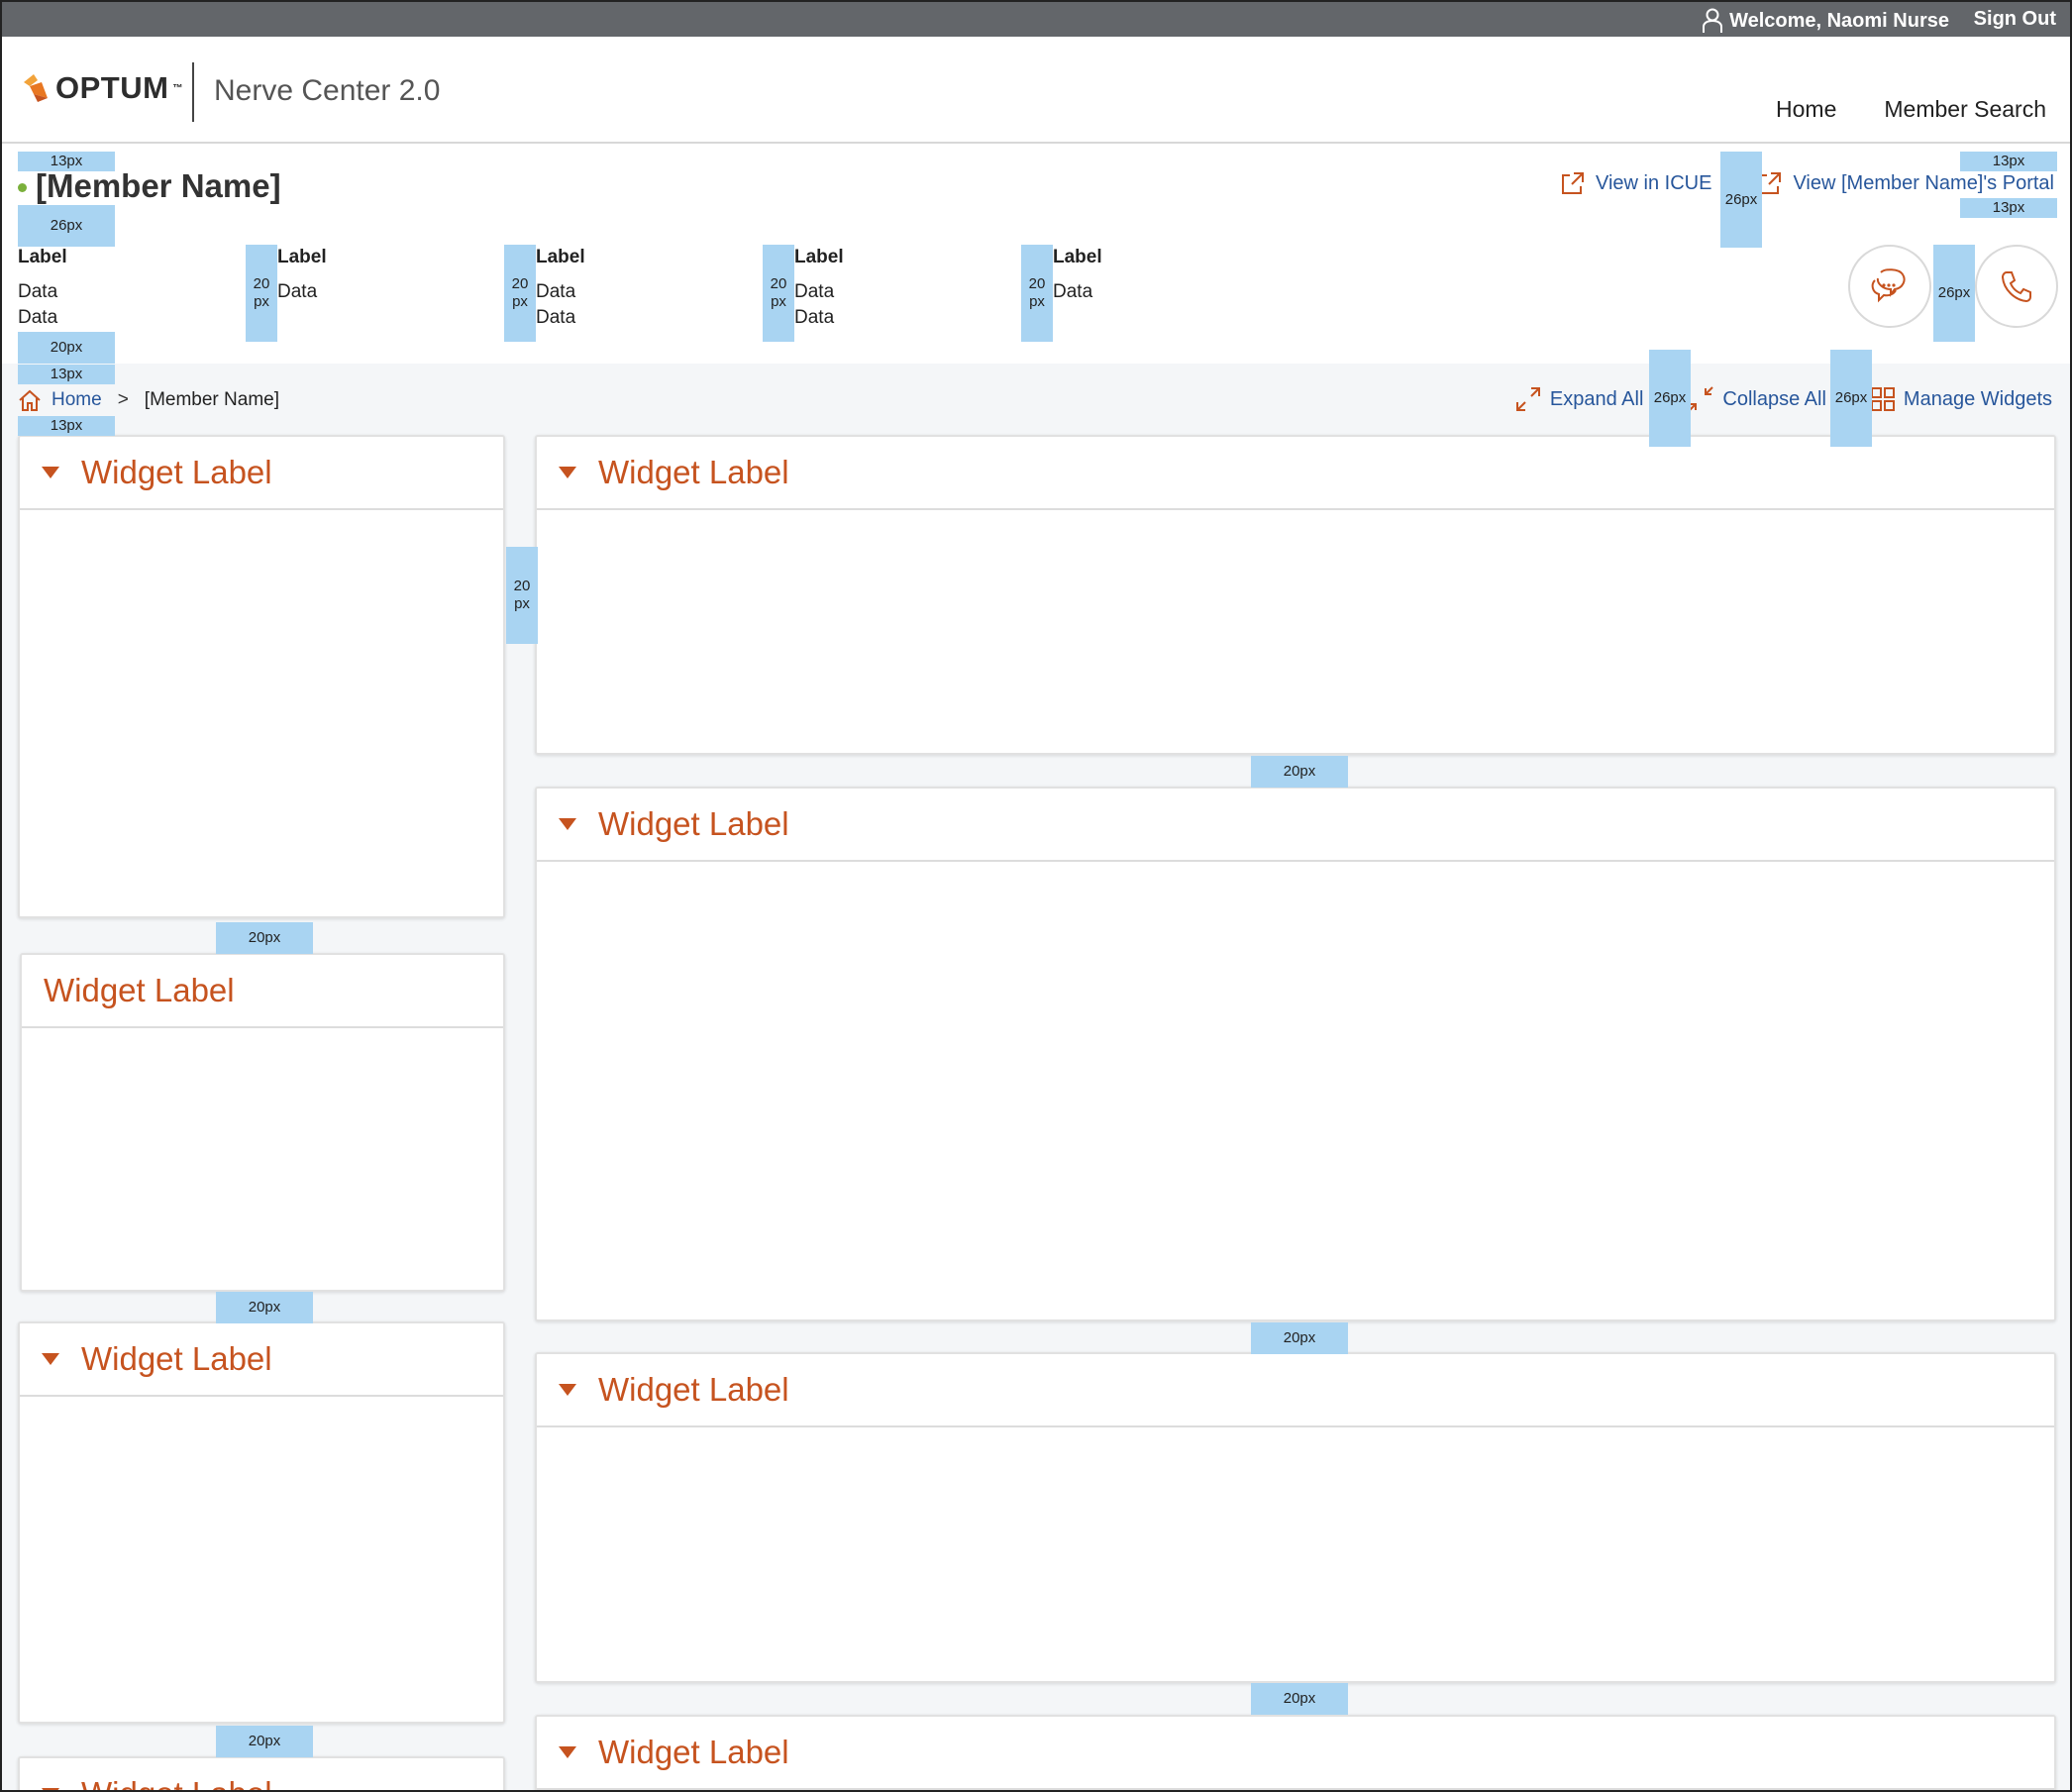 This screenshot has width=2072, height=1792. Describe the element at coordinates (1906, 183) in the screenshot. I see `view-portal-link: View [Member Name]'s Portal` at that location.